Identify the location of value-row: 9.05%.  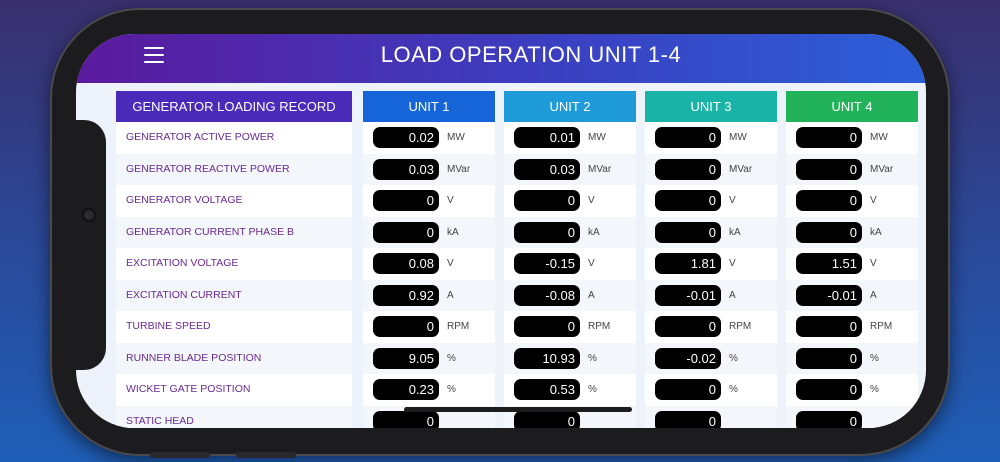
(429, 358).